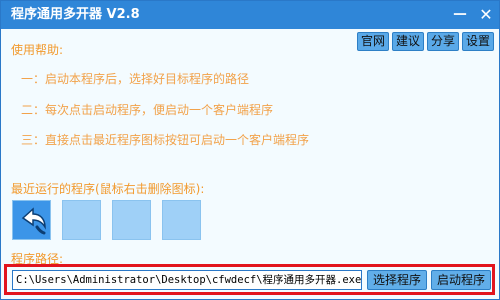 The width and height of the screenshot is (500, 300). Describe the element at coordinates (486, 15) in the screenshot. I see `close-button: ✕` at that location.